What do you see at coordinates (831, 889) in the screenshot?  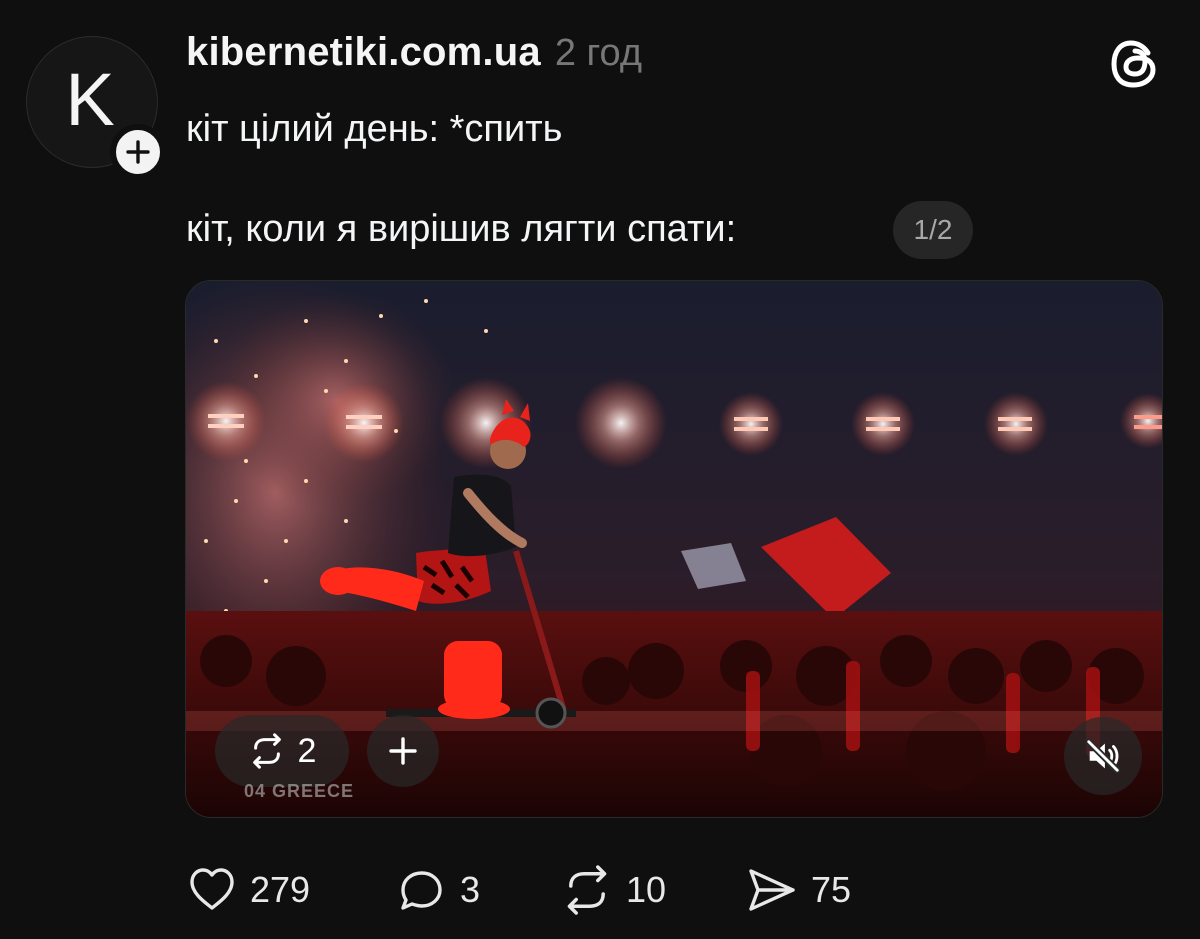 I see `share-count: 75` at bounding box center [831, 889].